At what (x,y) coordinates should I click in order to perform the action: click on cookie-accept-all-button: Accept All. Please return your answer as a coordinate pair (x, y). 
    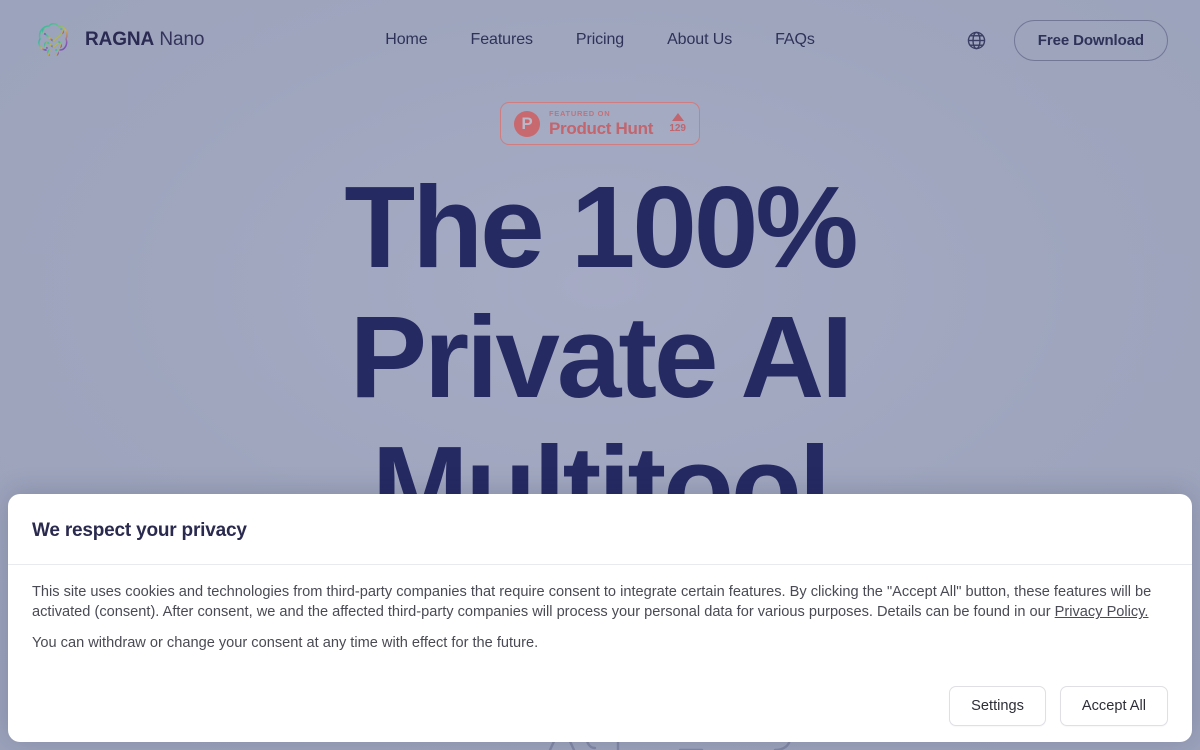
    Looking at the image, I should click on (1113, 706).